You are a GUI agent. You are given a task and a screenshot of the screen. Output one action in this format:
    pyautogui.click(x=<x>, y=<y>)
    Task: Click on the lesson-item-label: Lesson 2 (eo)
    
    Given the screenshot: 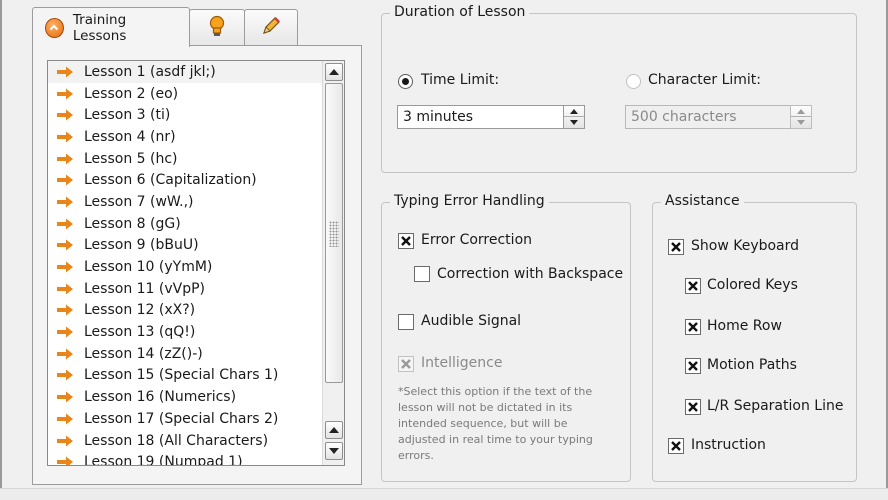 What is the action you would take?
    pyautogui.click(x=131, y=93)
    